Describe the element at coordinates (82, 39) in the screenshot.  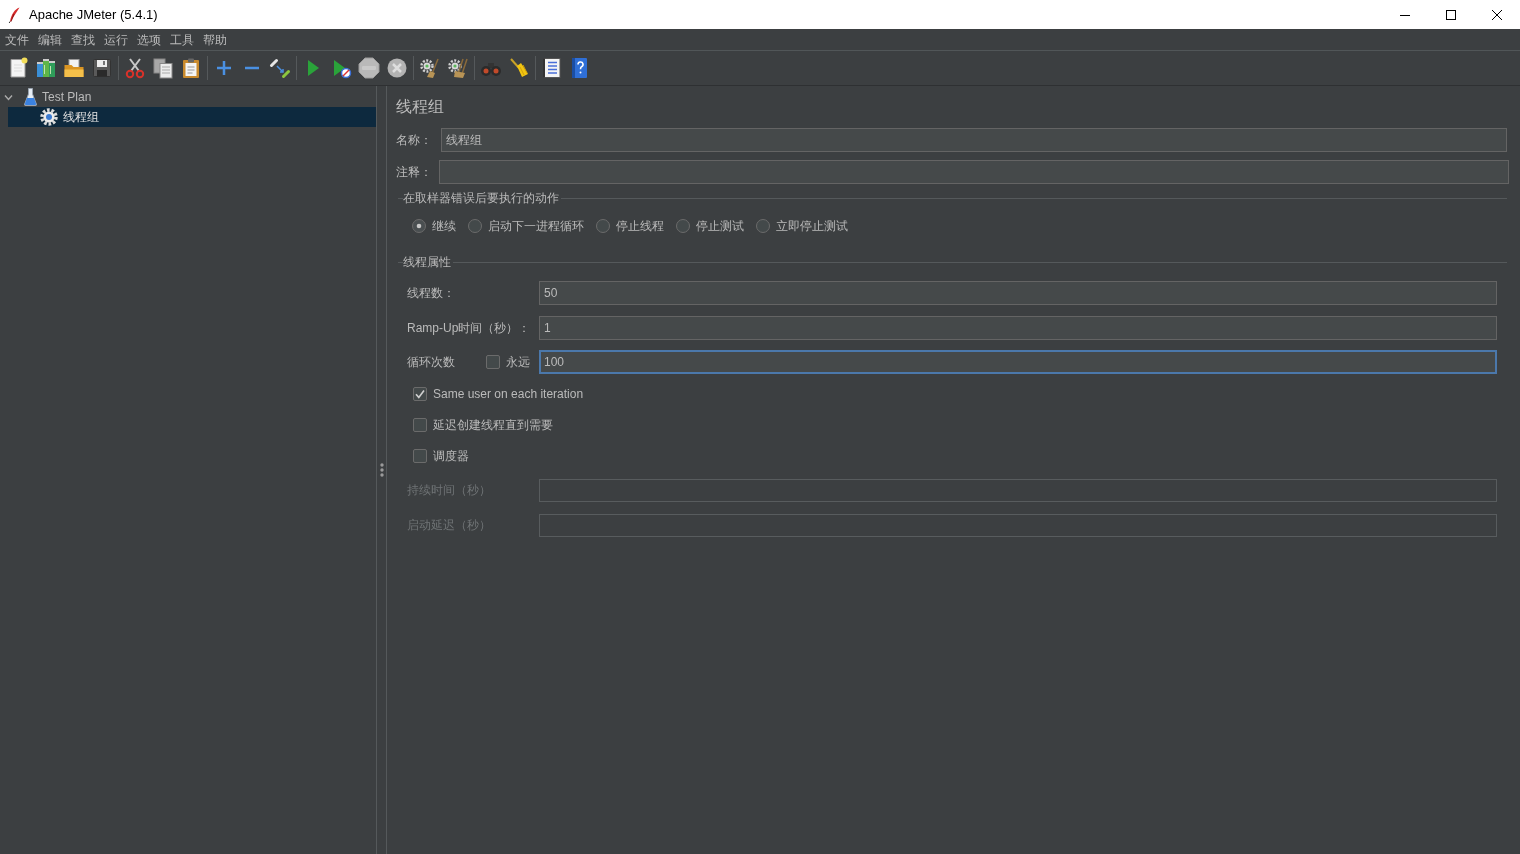
I see `menu-item: 查找` at that location.